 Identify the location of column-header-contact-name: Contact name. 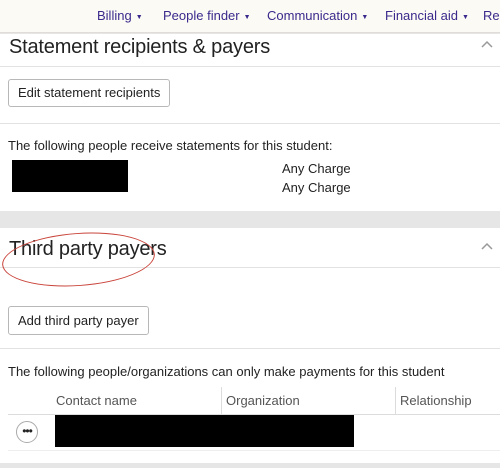
(136, 401).